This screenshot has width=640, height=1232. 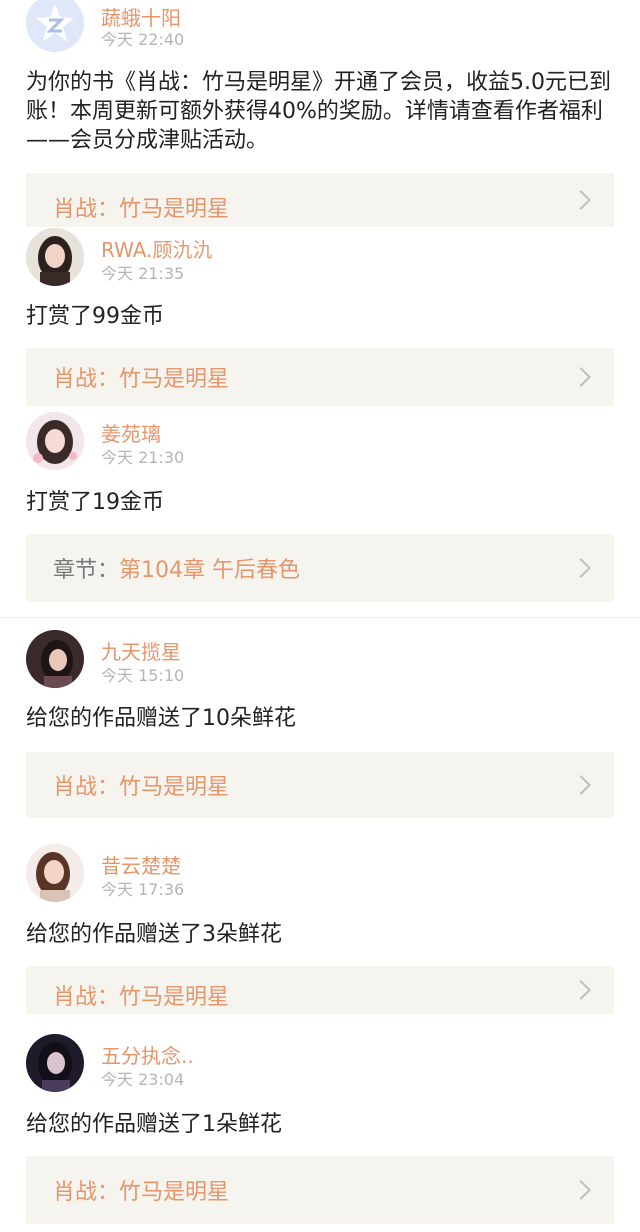 I want to click on timestamp: 今天 22:40, so click(x=143, y=39).